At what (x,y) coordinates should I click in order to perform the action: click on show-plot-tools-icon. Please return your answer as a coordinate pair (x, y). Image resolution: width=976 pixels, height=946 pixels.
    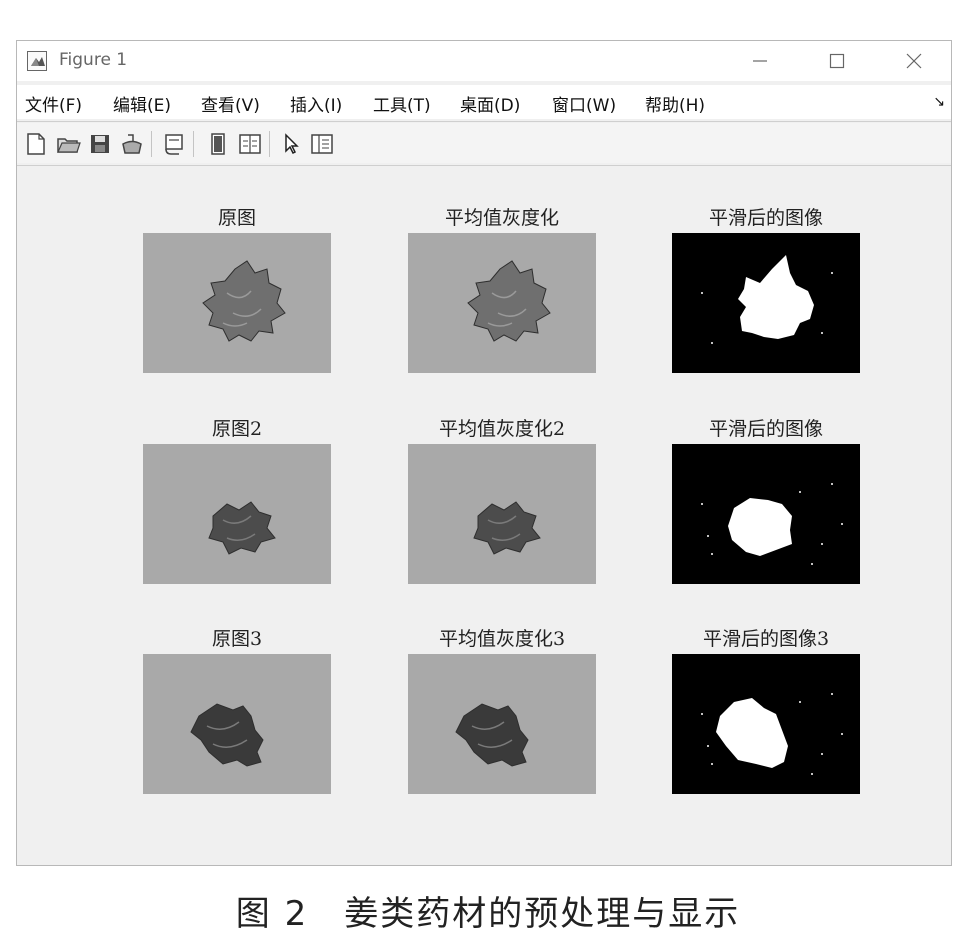
    Looking at the image, I should click on (250, 144).